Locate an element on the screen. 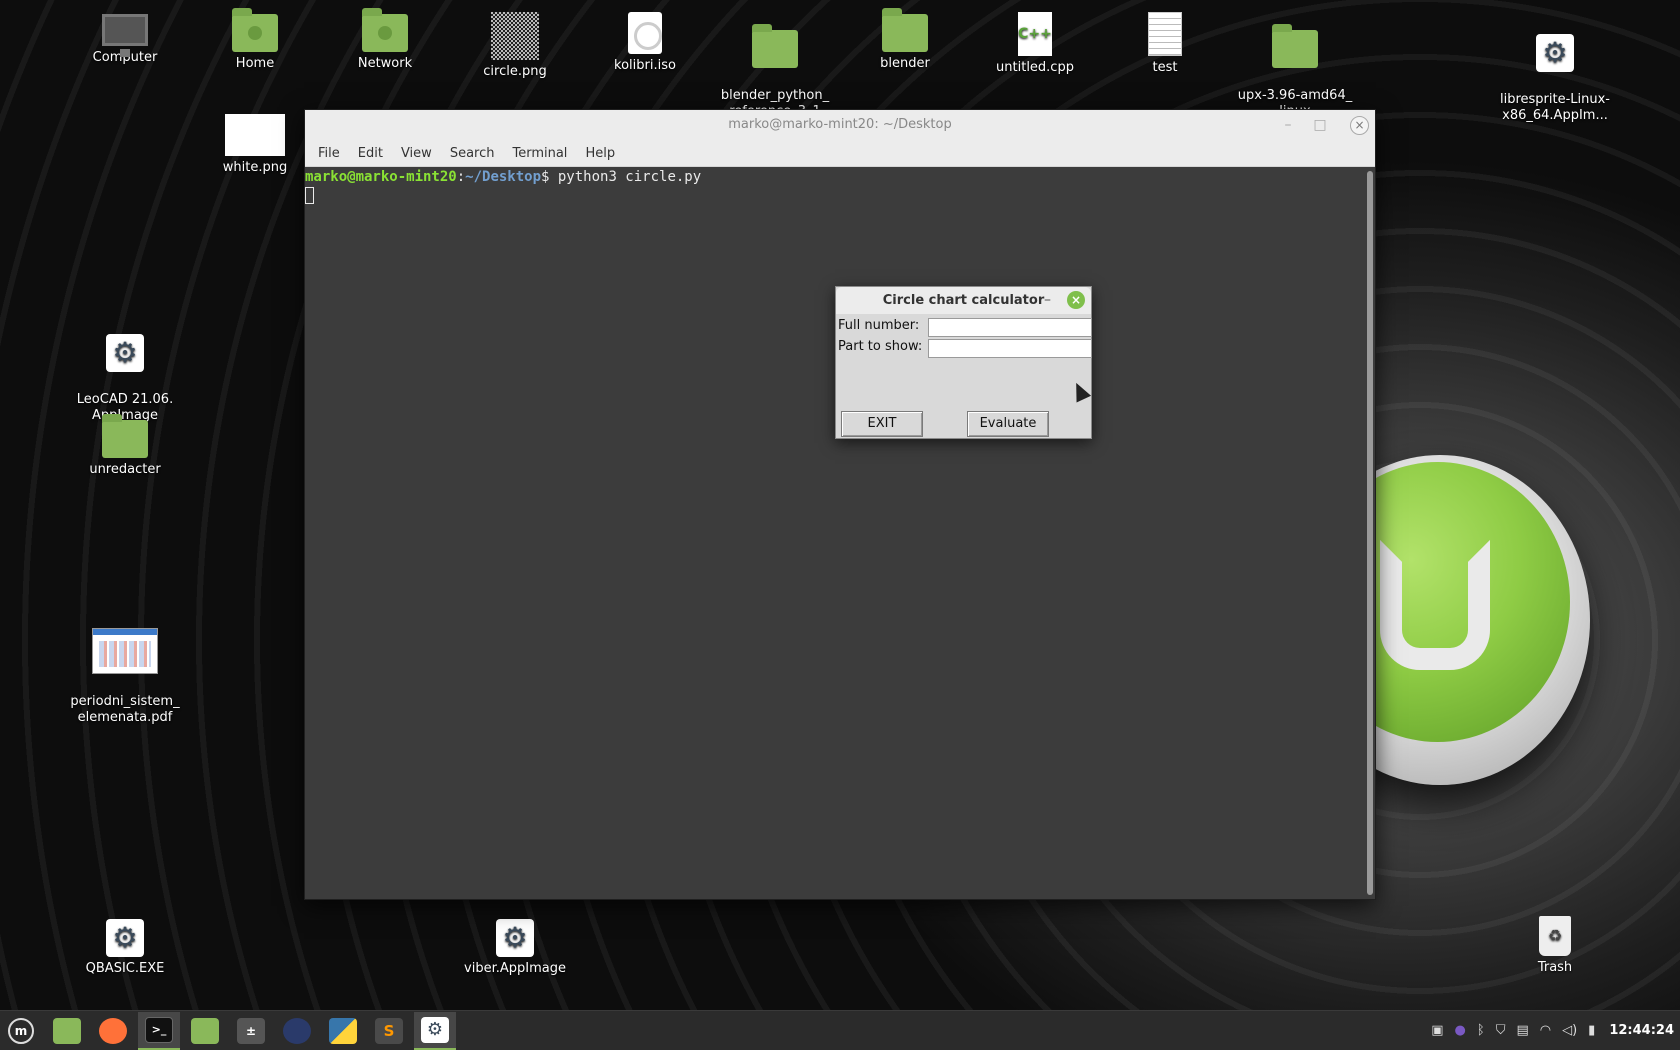 Image resolution: width=1680 pixels, height=1050 pixels. part-to-show-label: Part to show: is located at coordinates (880, 346).